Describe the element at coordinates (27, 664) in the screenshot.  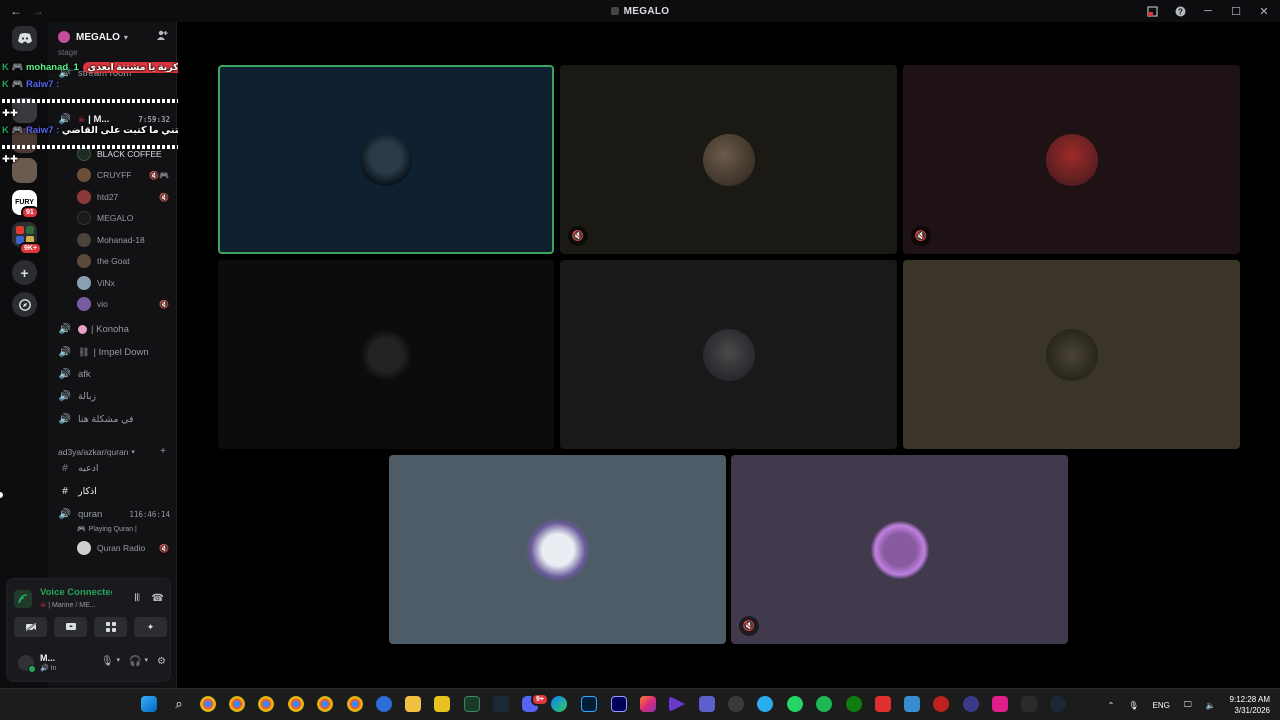
I see `avatar` at that location.